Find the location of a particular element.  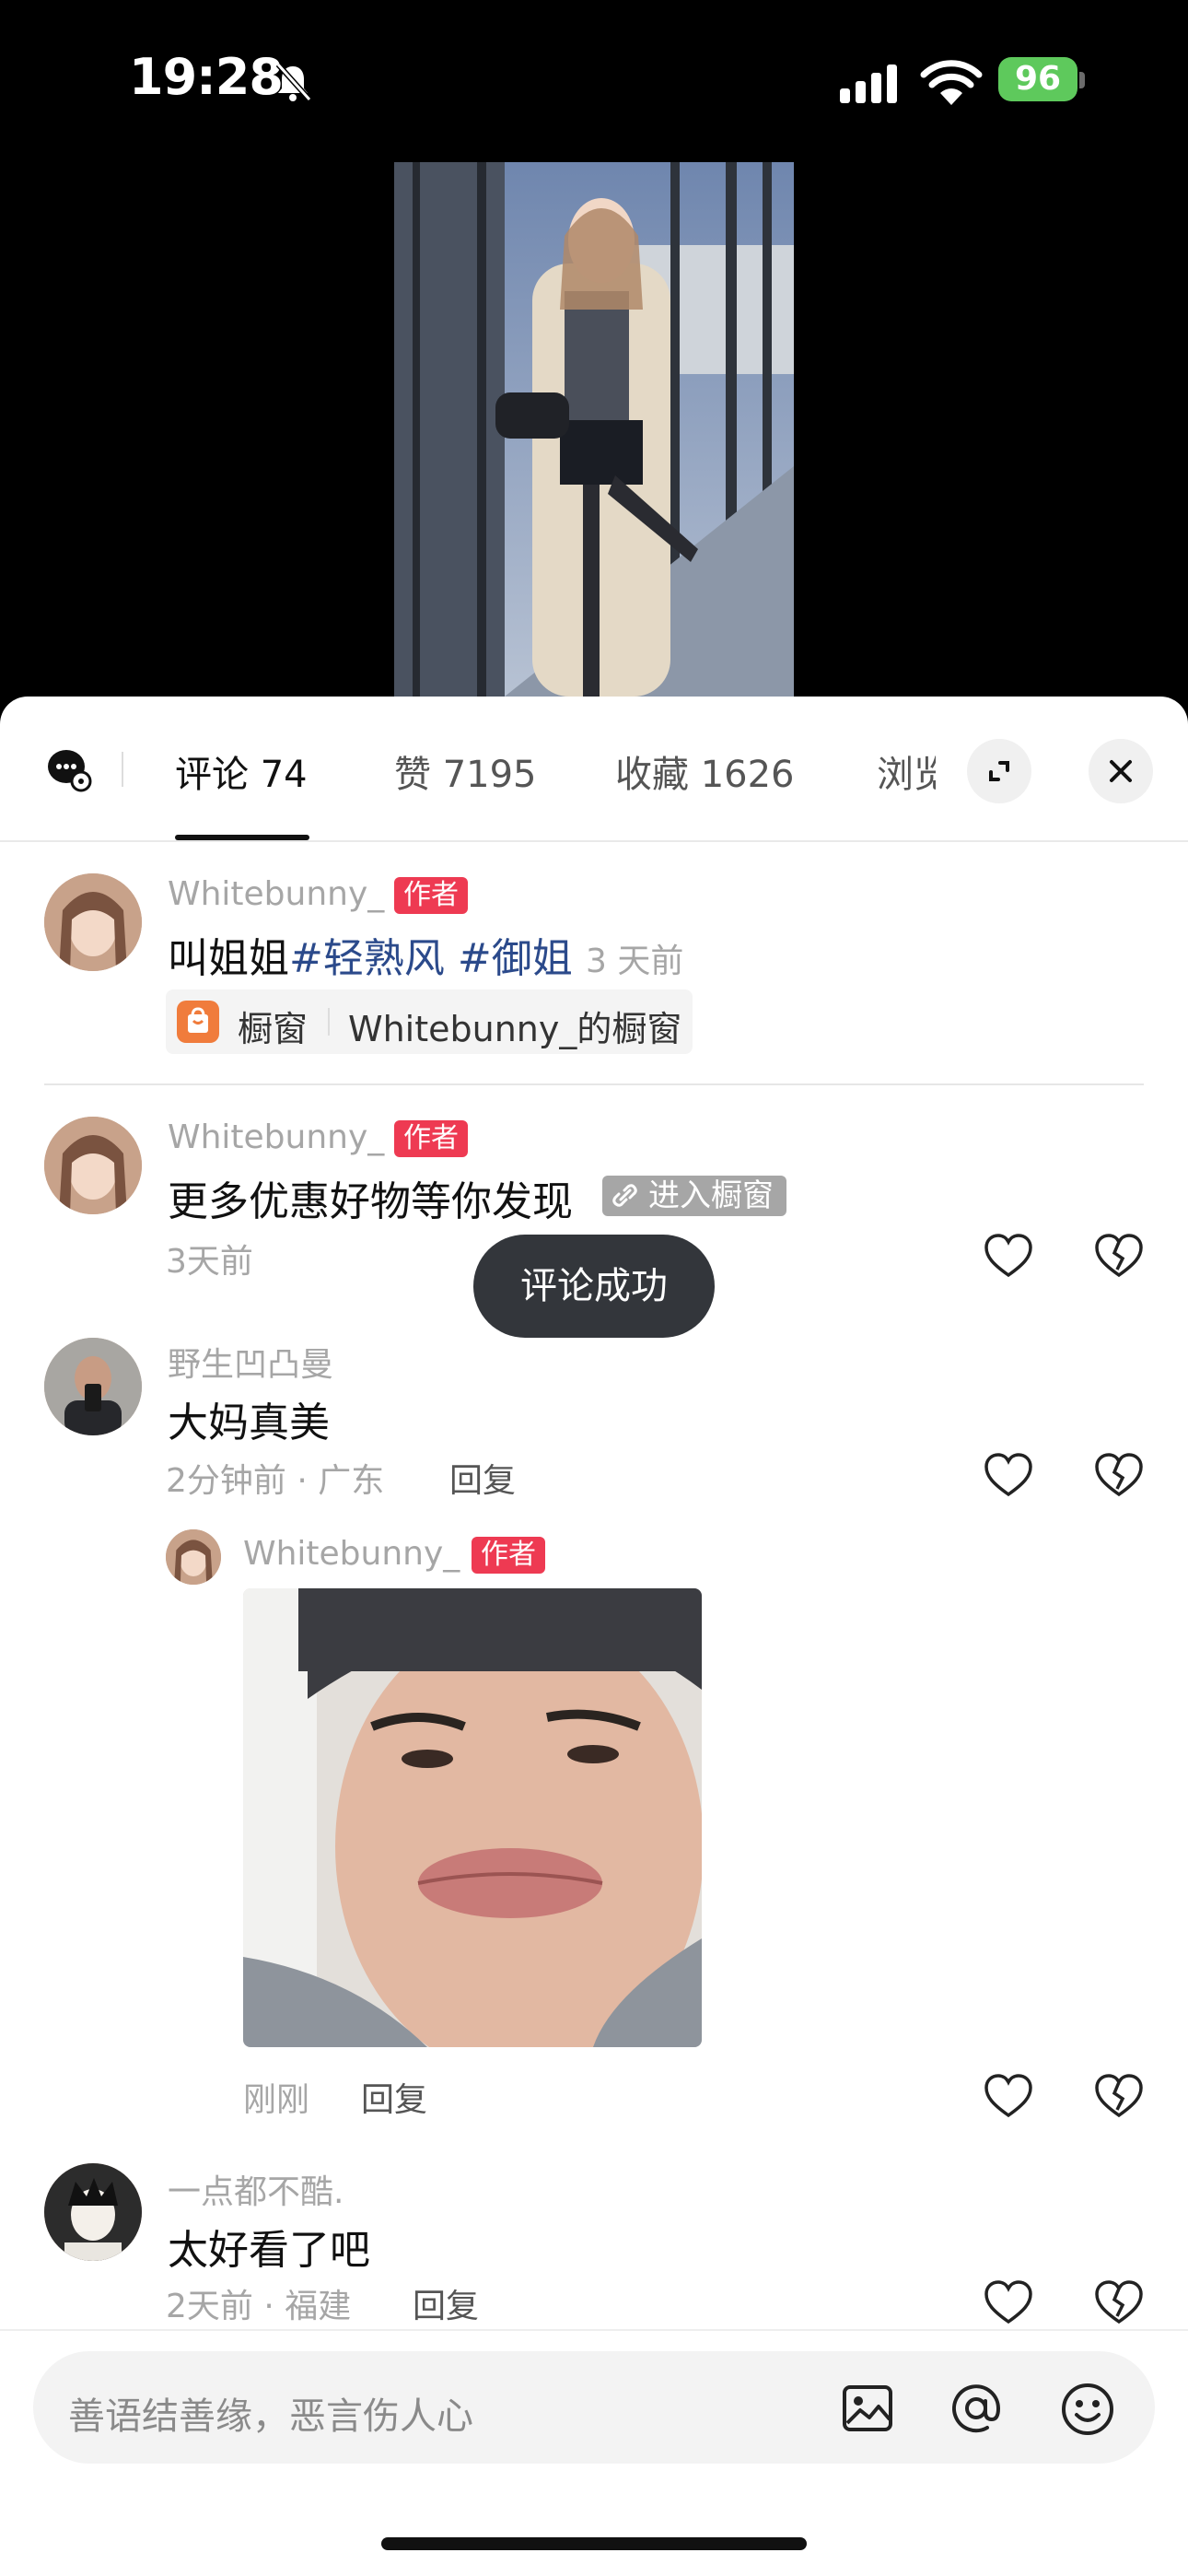

enter-shop-link: 进入橱窗 is located at coordinates (694, 1196).